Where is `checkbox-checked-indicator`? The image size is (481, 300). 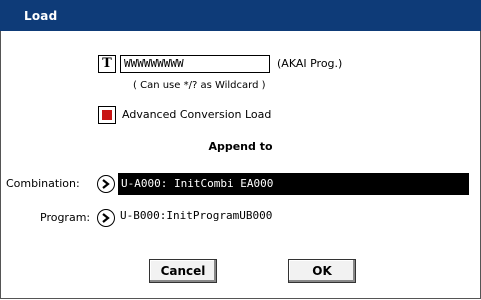
checkbox-checked-indicator is located at coordinates (107, 115).